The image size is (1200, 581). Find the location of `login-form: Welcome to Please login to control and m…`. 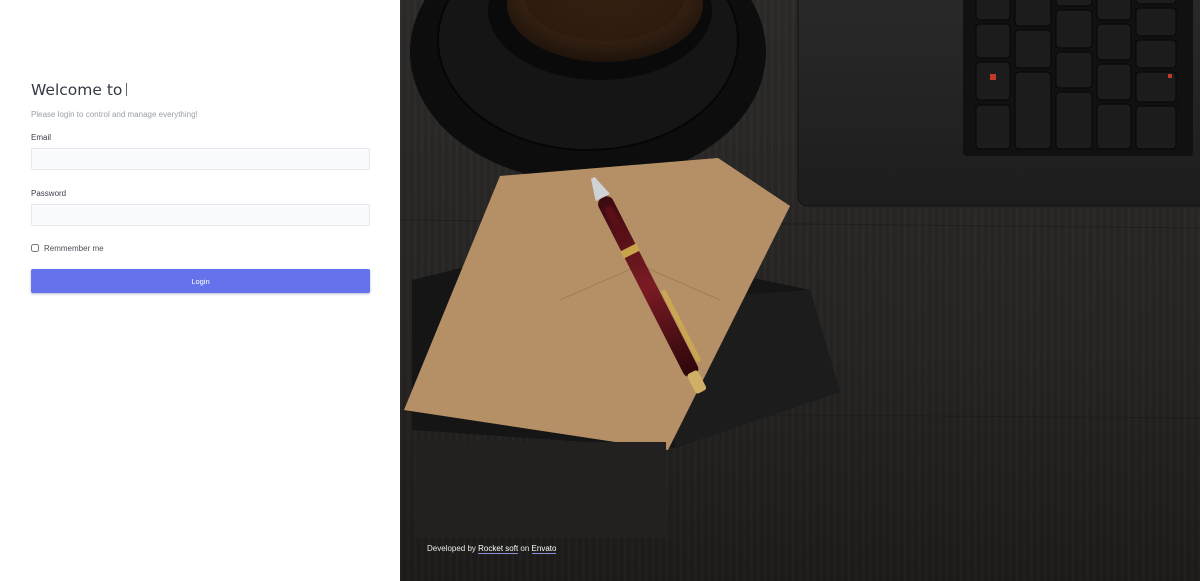

login-form: Welcome to Please login to control and m… is located at coordinates (200, 186).